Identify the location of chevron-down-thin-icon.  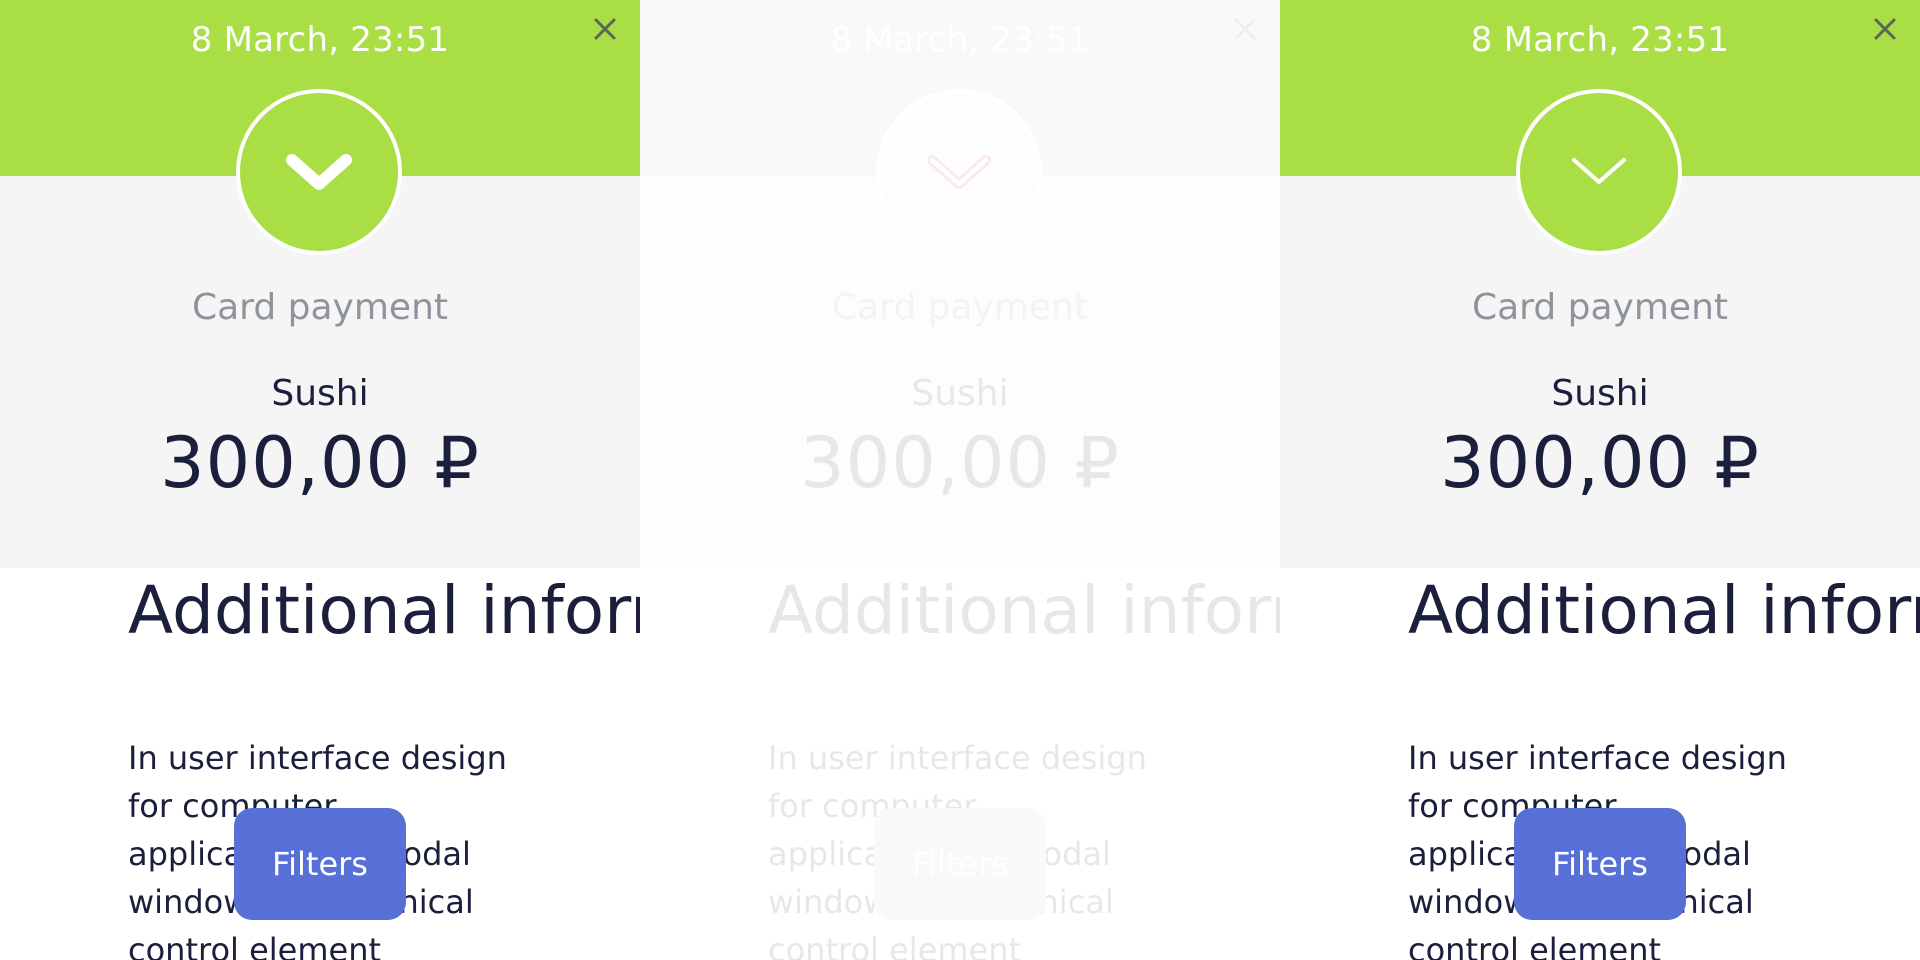
(1599, 171).